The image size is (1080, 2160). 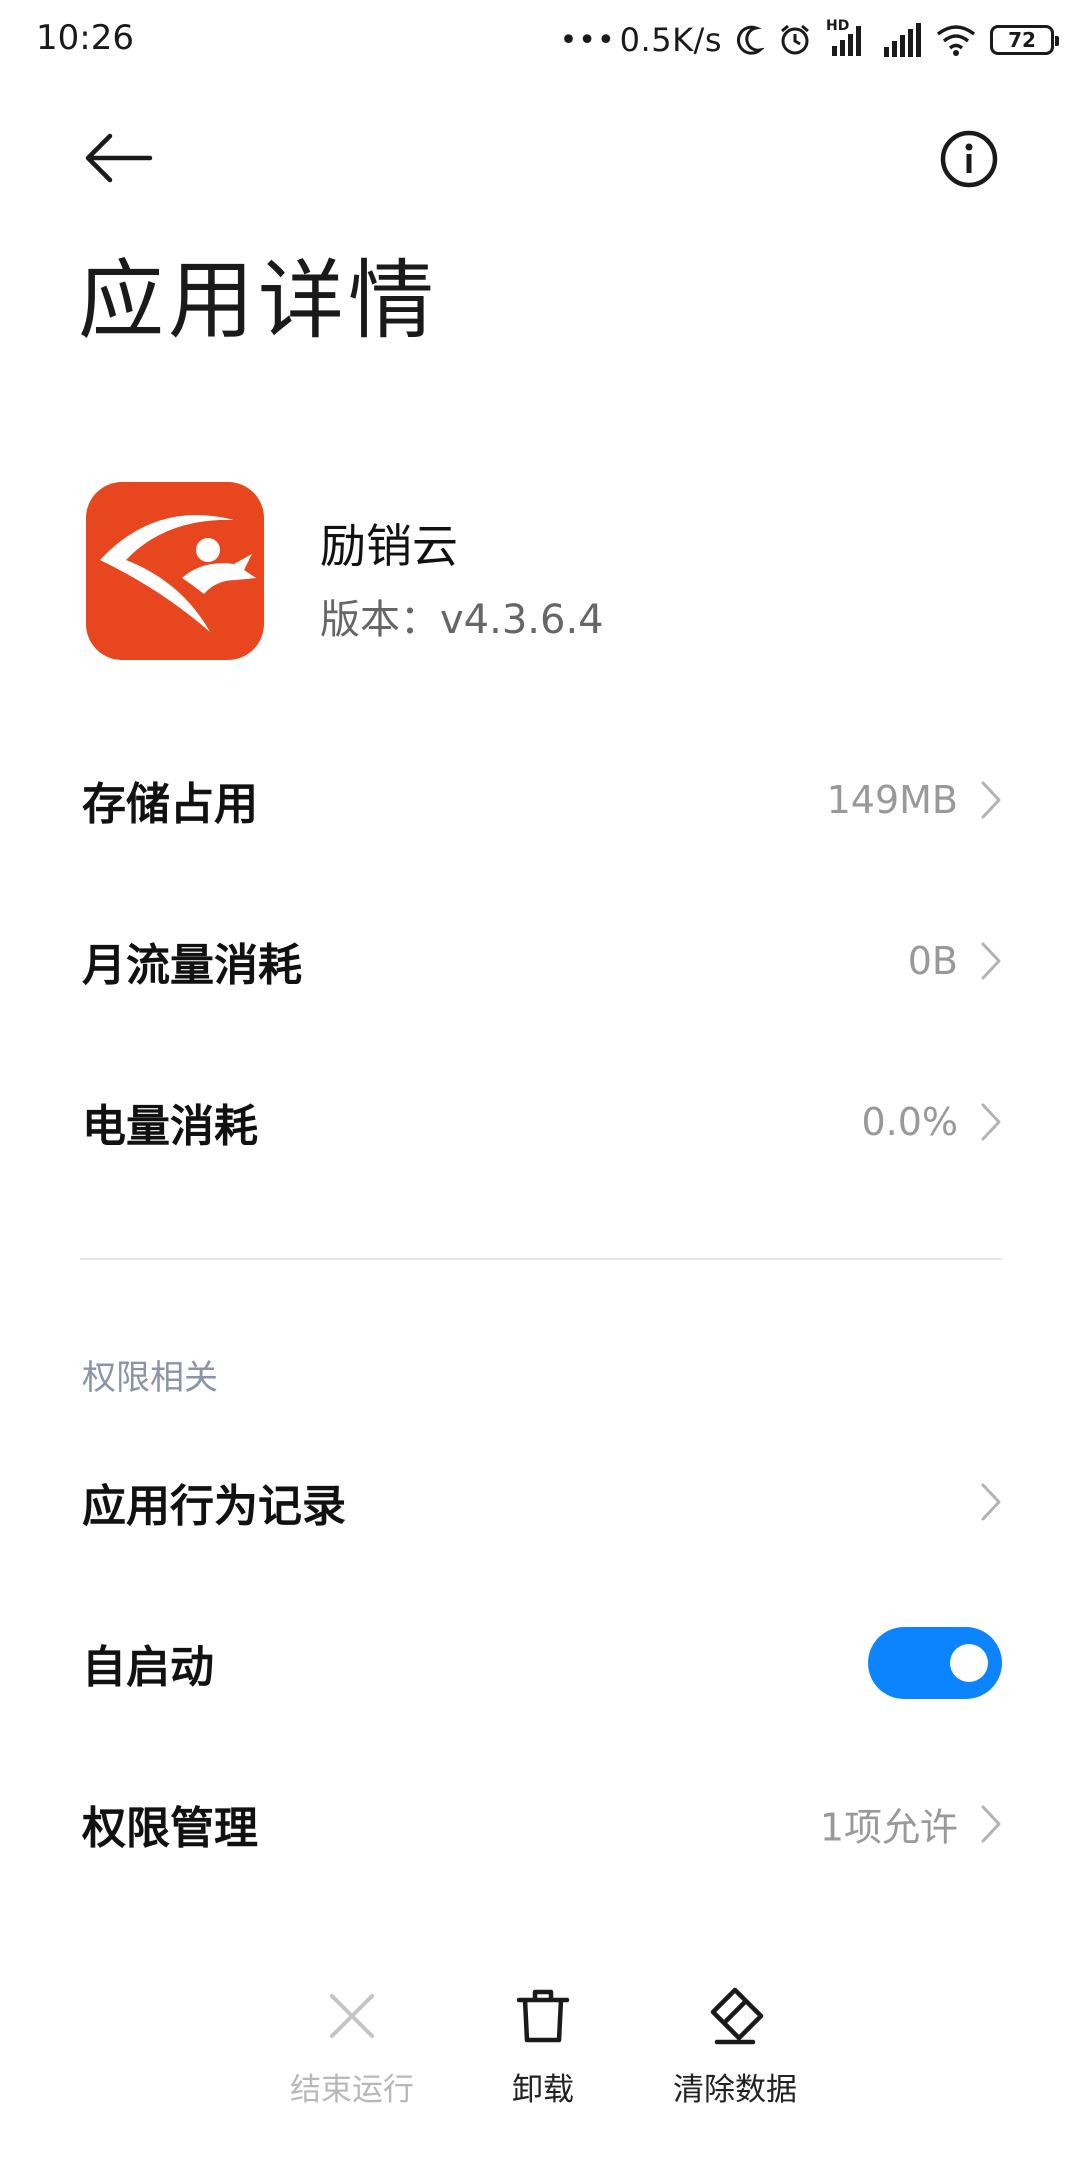 What do you see at coordinates (540, 961) in the screenshot?
I see `data-usage-row: 月流量消耗 0B` at bounding box center [540, 961].